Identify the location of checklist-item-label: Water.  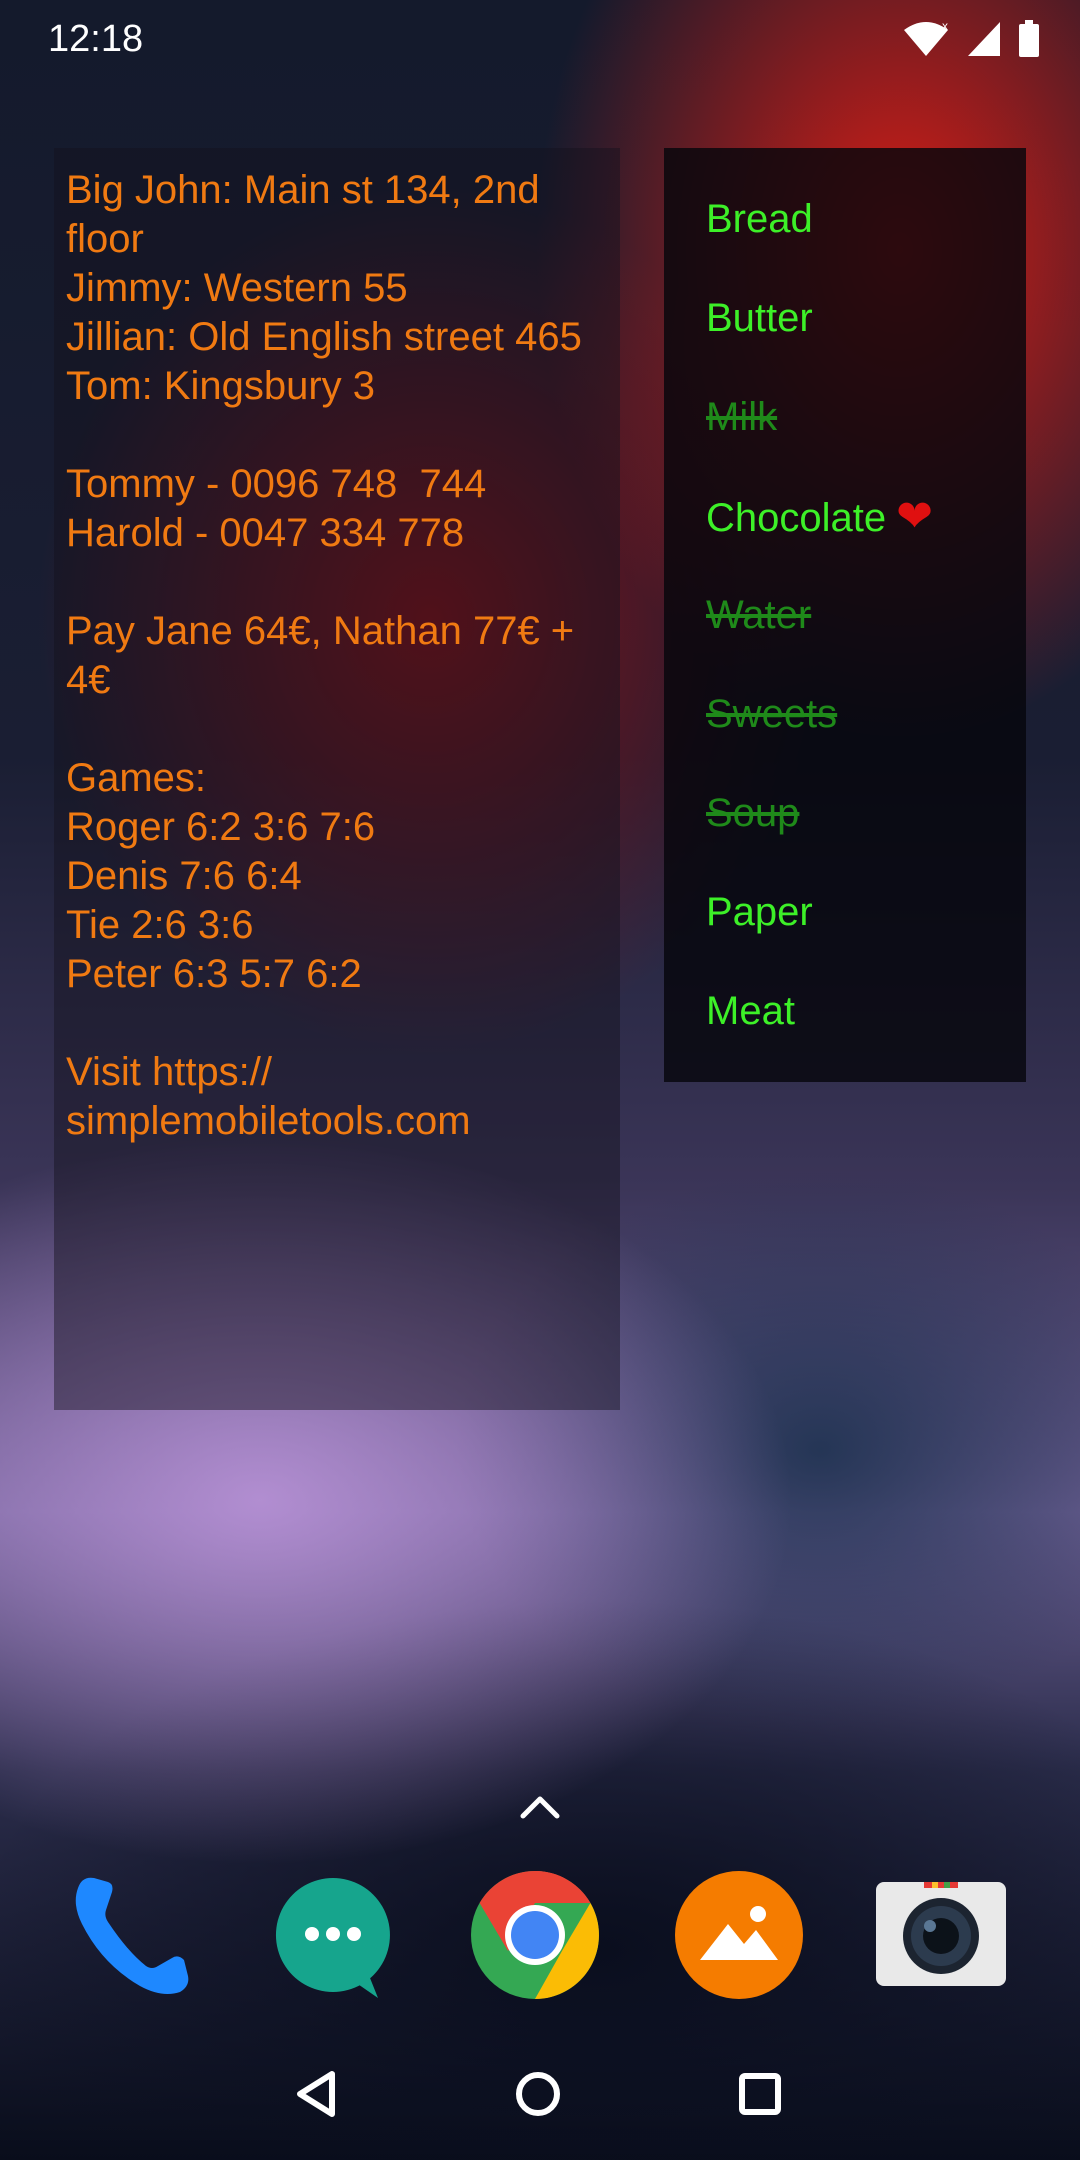
(759, 615).